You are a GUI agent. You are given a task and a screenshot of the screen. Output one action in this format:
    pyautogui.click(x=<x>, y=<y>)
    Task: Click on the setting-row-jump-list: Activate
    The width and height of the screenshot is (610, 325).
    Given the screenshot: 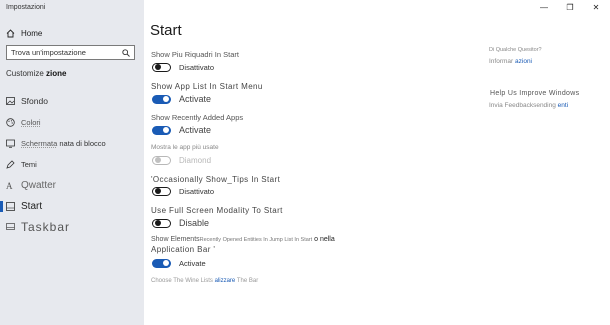 What is the action you would take?
    pyautogui.click(x=179, y=263)
    